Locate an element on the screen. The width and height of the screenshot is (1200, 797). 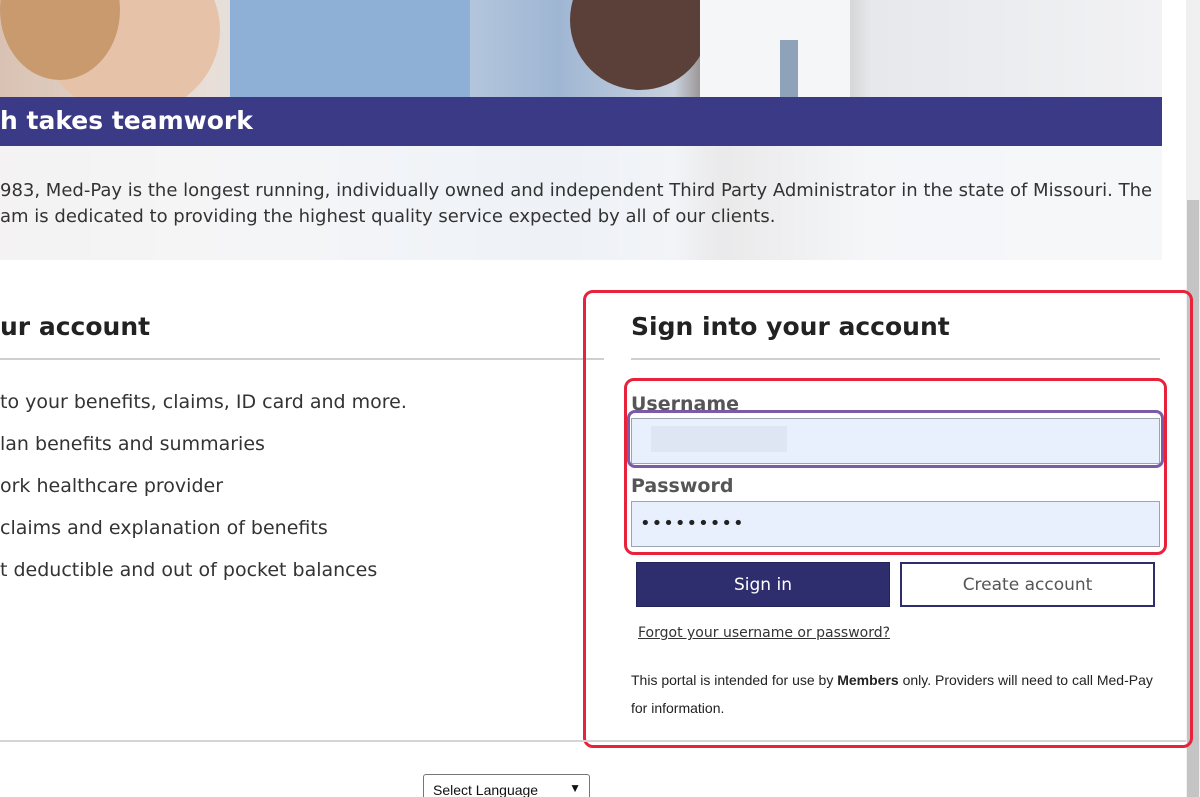
list-item: t deductible and out of pocket balances is located at coordinates (189, 570).